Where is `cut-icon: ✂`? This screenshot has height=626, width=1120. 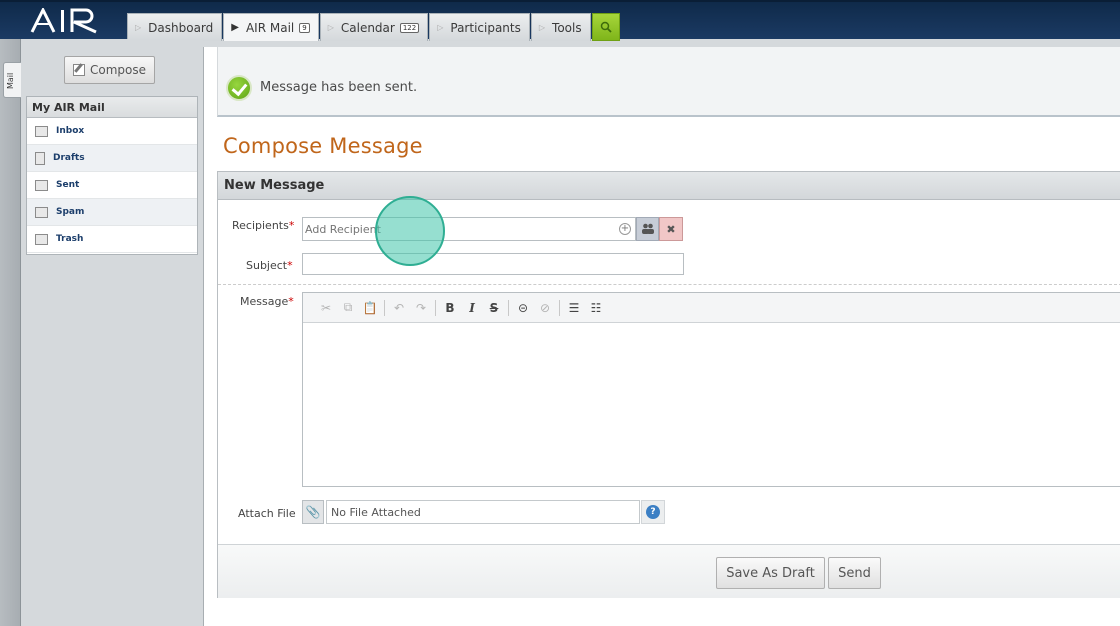
cut-icon: ✂ is located at coordinates (326, 308).